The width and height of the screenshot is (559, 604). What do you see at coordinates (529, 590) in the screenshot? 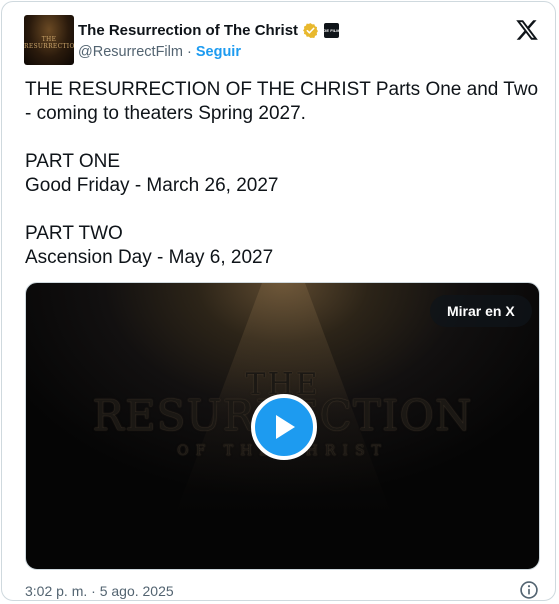
I see `info-icon` at bounding box center [529, 590].